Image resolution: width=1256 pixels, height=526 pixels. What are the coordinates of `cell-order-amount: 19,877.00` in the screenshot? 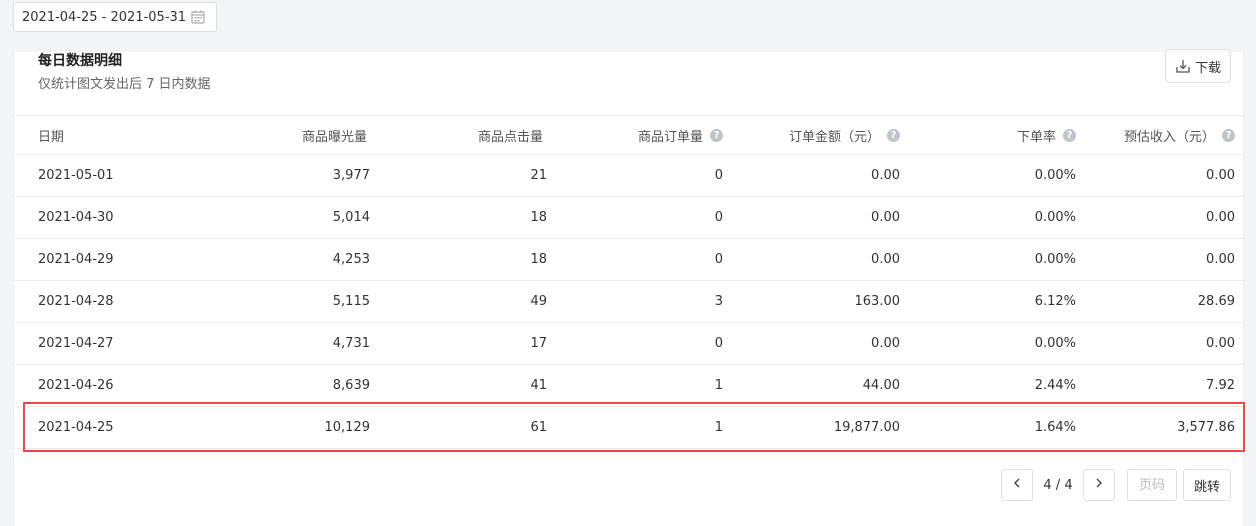 It's located at (866, 427).